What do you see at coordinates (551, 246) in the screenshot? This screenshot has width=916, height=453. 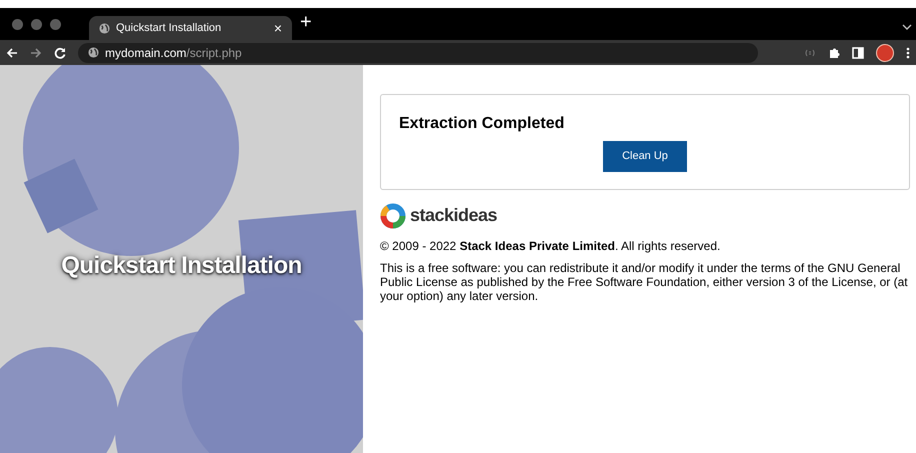 I see `copyright-text: © 2009 - 2022 Stack Ideas Private Limited. All rights reserved.` at bounding box center [551, 246].